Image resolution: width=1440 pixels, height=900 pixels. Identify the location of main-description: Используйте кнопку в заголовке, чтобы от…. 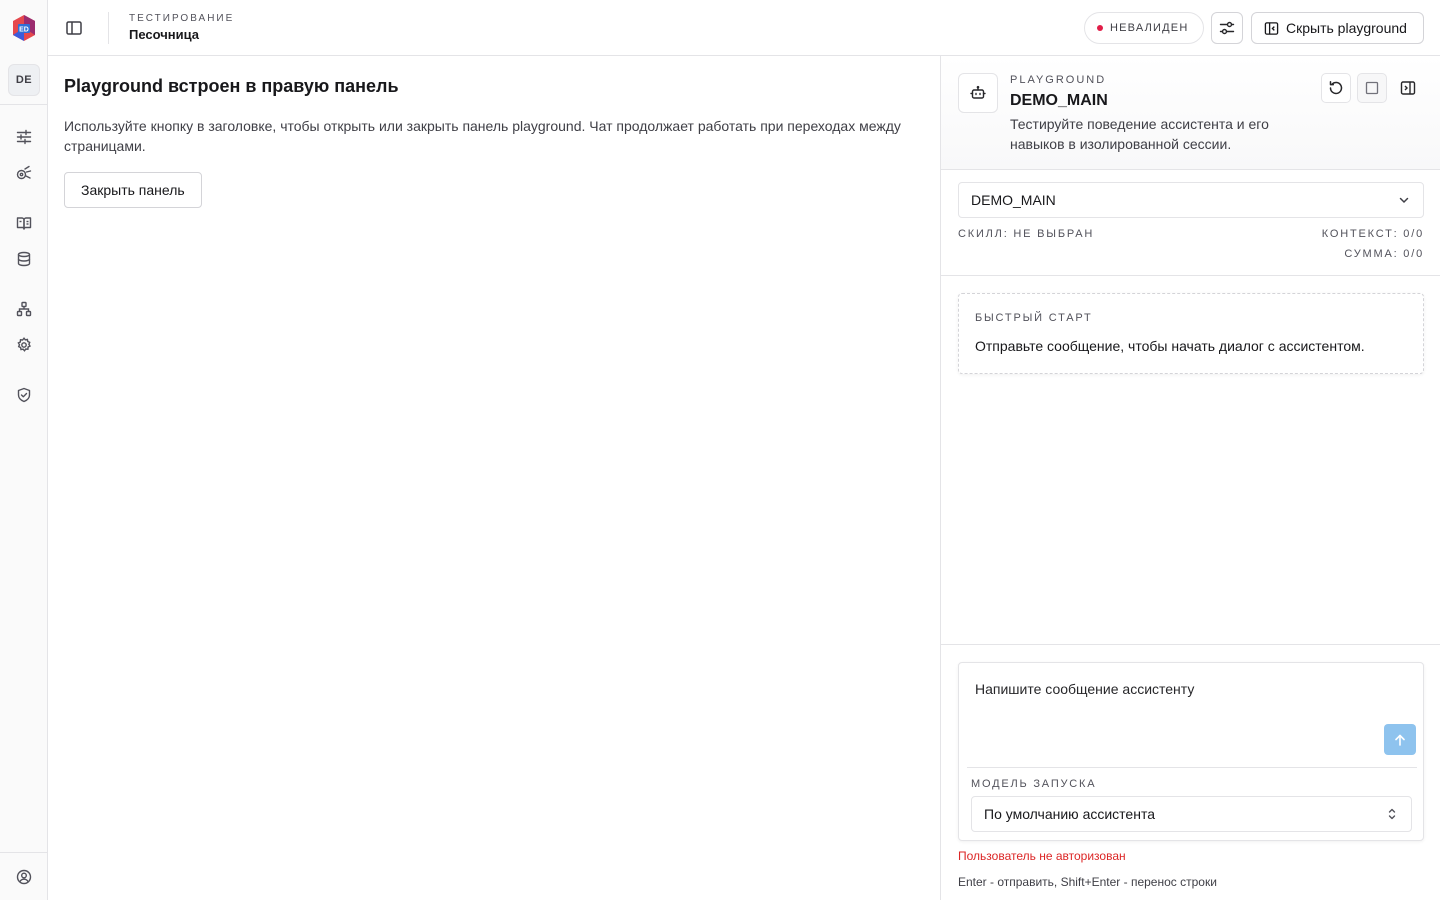
(482, 136).